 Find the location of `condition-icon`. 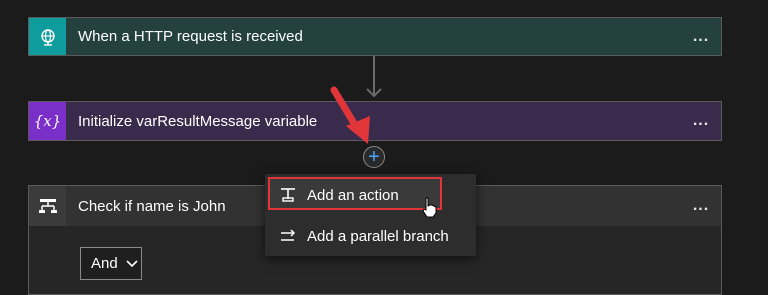

condition-icon is located at coordinates (47, 206).